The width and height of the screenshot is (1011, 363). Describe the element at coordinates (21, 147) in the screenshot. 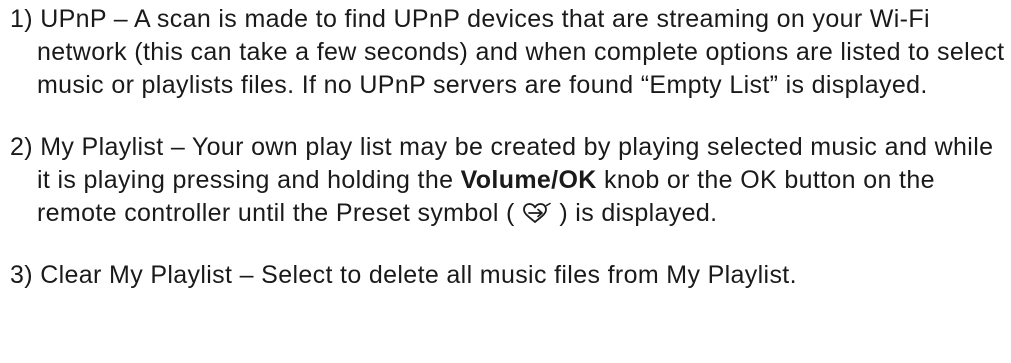

I see `item-number: 2)` at that location.